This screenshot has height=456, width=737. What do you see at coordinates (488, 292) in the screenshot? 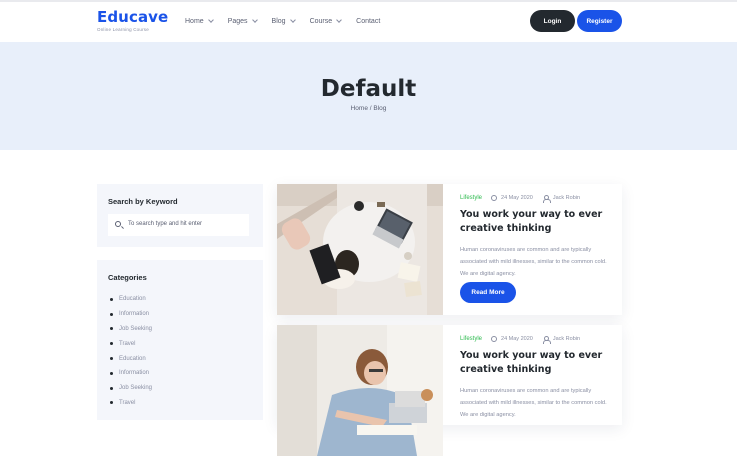
I see `read-more-button: Read More` at bounding box center [488, 292].